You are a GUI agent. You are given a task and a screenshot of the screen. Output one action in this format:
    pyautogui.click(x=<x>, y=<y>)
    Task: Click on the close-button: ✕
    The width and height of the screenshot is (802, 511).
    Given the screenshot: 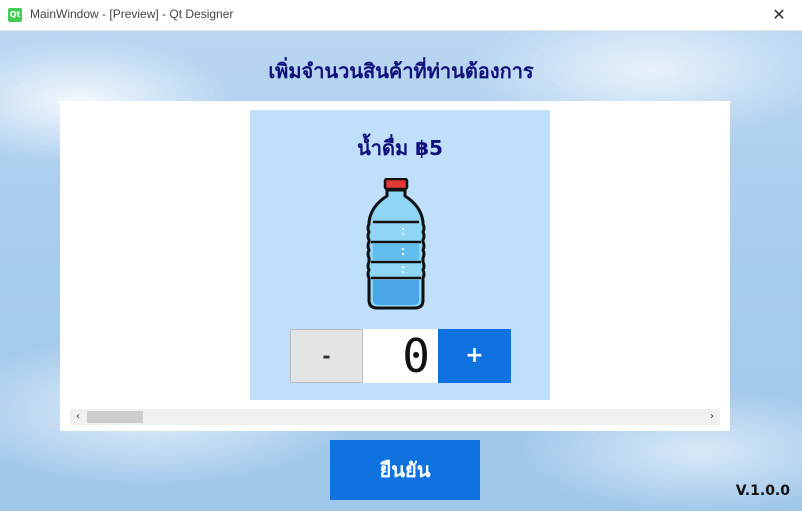 What is the action you would take?
    pyautogui.click(x=779, y=15)
    